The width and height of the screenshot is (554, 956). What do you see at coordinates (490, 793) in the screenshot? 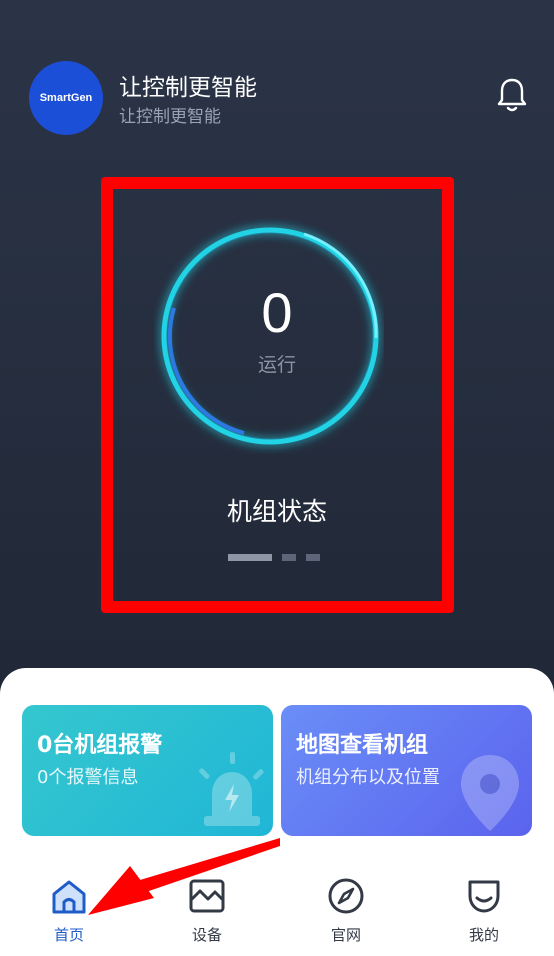
I see `map-pin-icon` at bounding box center [490, 793].